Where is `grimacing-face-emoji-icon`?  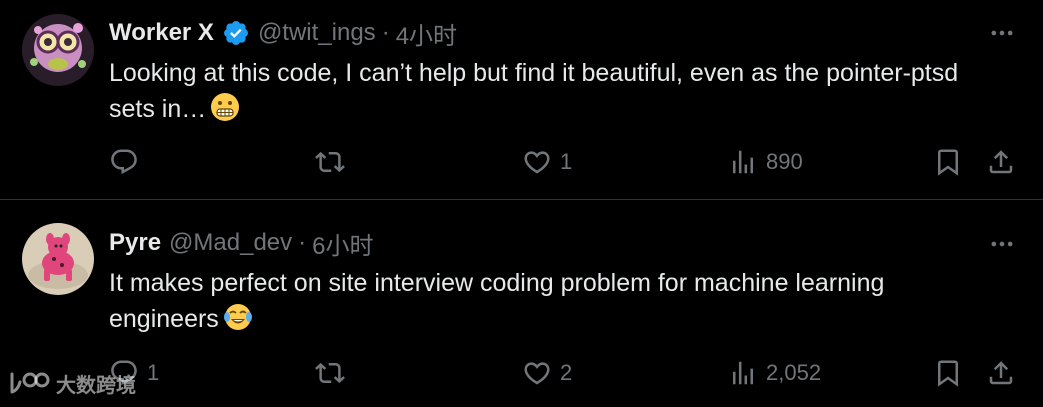
grimacing-face-emoji-icon is located at coordinates (225, 107).